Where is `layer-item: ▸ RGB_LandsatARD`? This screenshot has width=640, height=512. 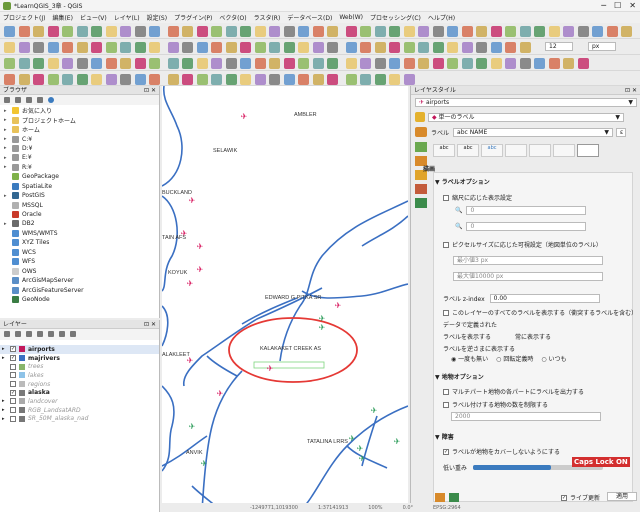
layer-item: ▸ RGB_LandsatARD is located at coordinates (79, 410).